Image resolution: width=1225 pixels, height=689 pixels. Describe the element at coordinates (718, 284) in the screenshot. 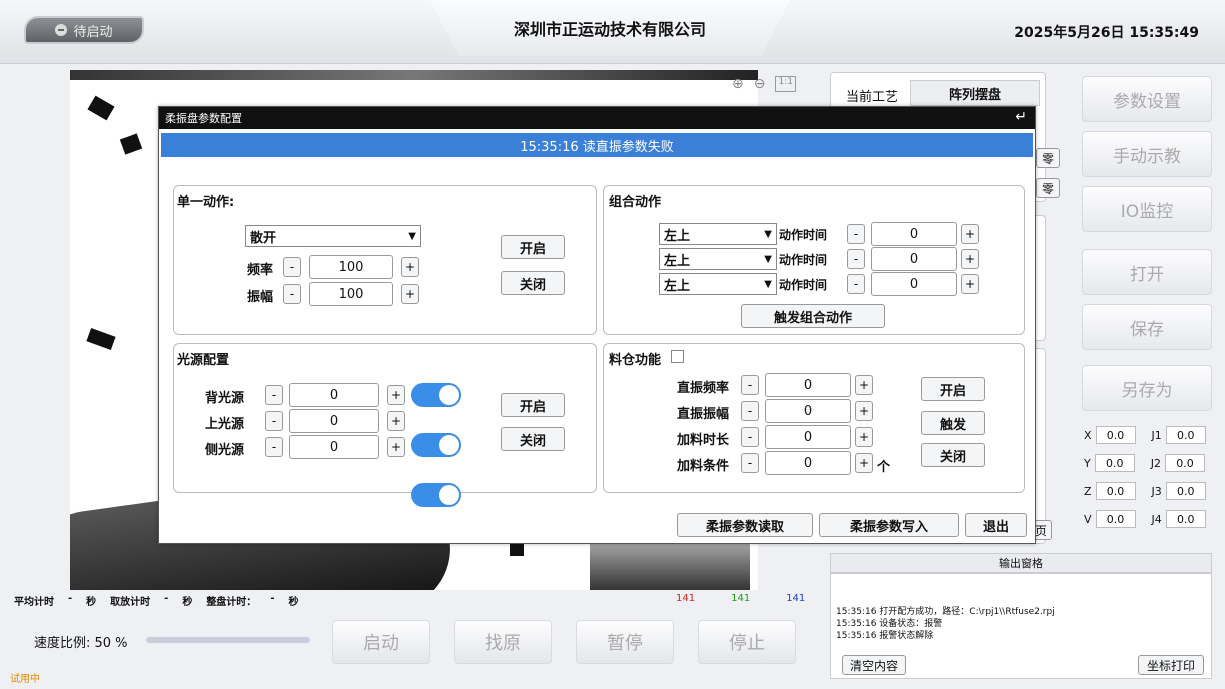

I see `combo-dir-select-3: 左上 ▼` at that location.